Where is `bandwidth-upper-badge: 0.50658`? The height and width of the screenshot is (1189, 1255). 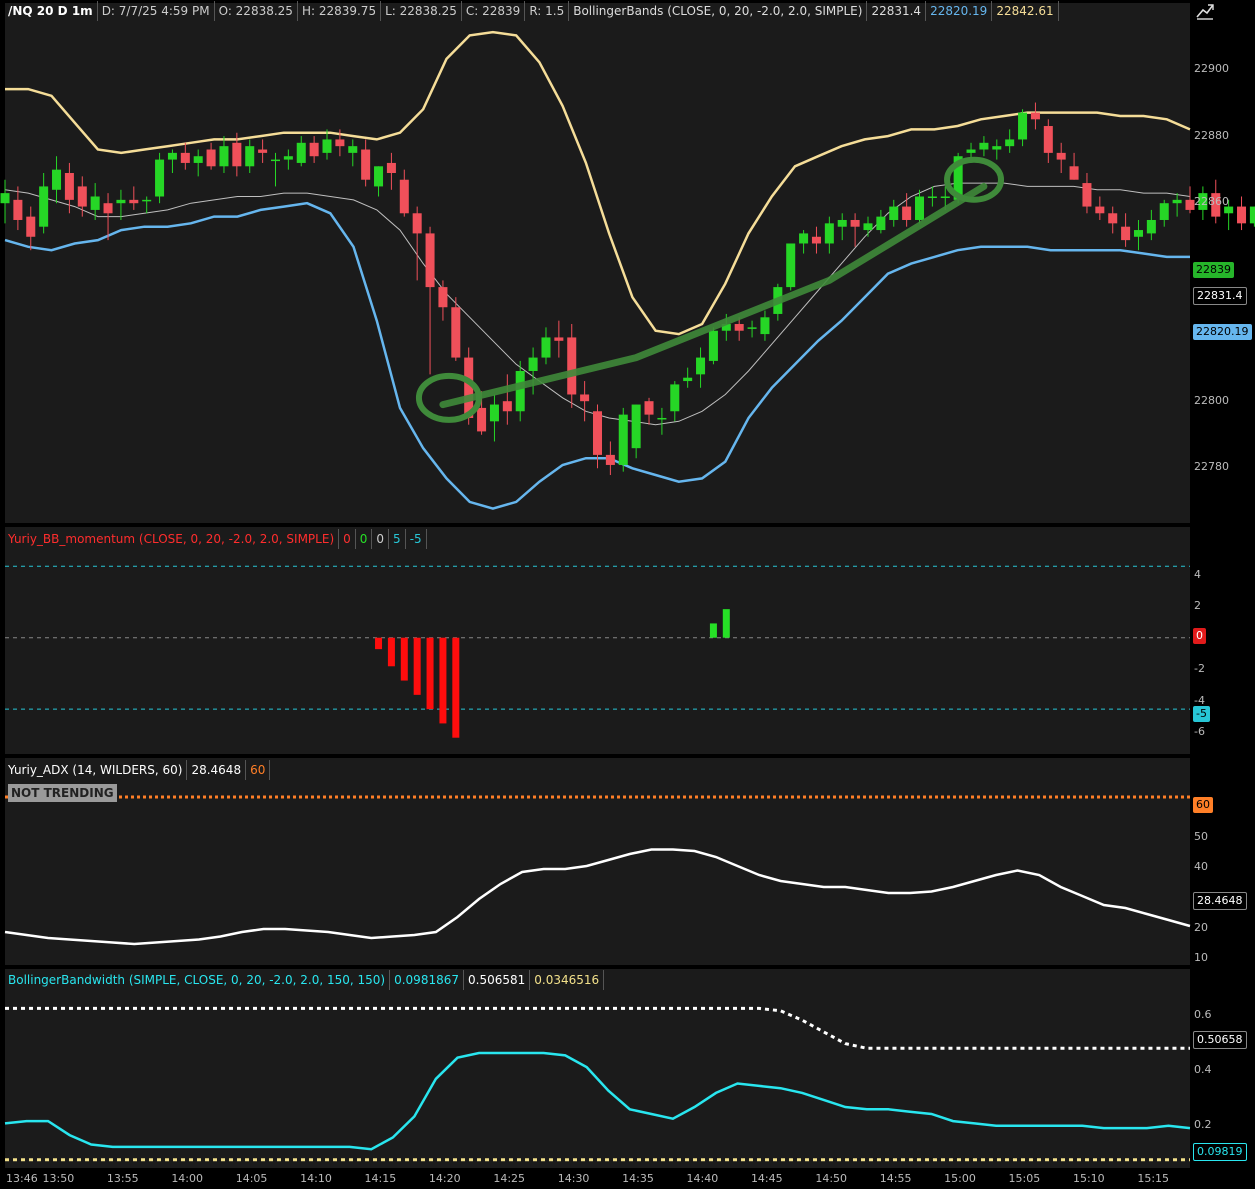
bandwidth-upper-badge: 0.50658 is located at coordinates (1220, 1040).